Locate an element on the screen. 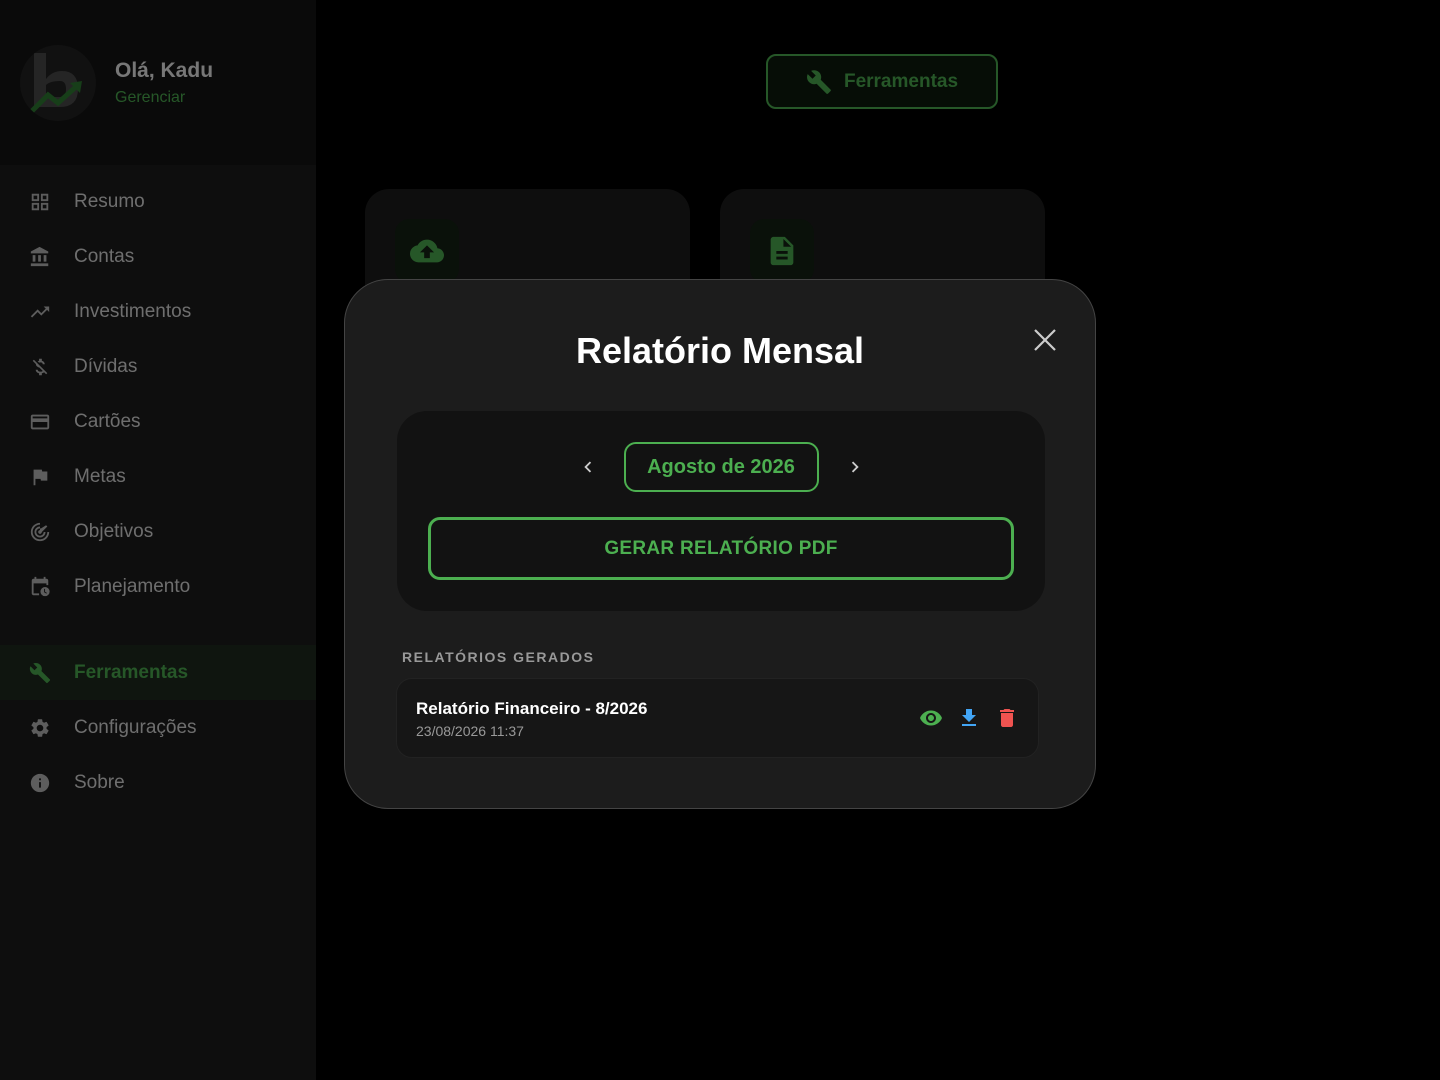 The image size is (1440, 1080). modal-title: Relatório Mensal is located at coordinates (720, 350).